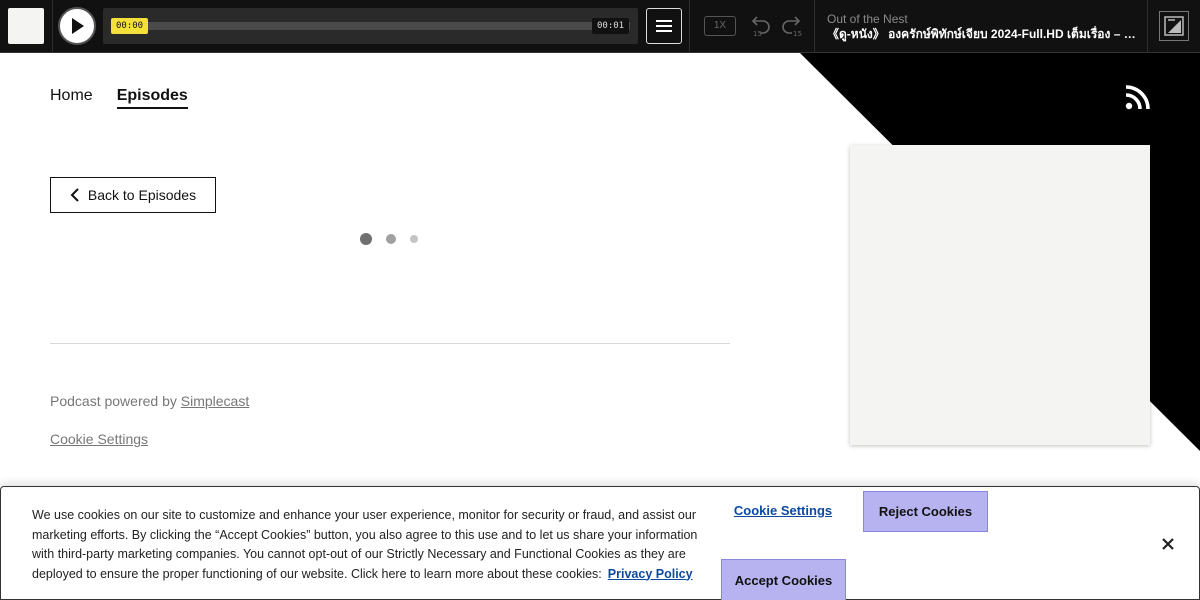 The height and width of the screenshot is (600, 1200). What do you see at coordinates (925, 511) in the screenshot?
I see `reject-cookies-button: Reject Cookies` at bounding box center [925, 511].